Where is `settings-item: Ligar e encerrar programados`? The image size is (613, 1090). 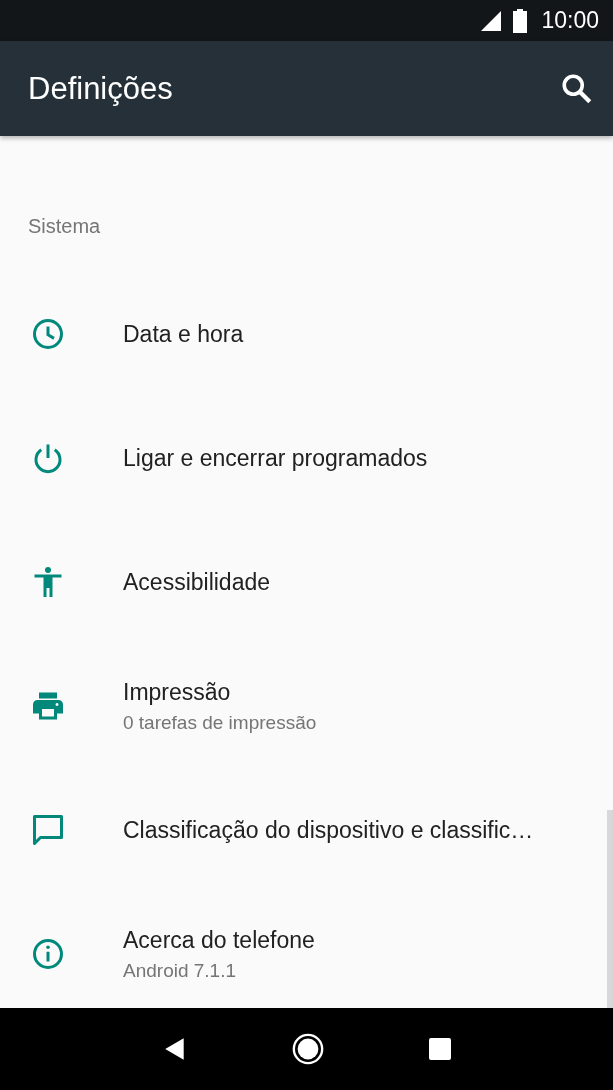 settings-item: Ligar e encerrar programados is located at coordinates (303, 458).